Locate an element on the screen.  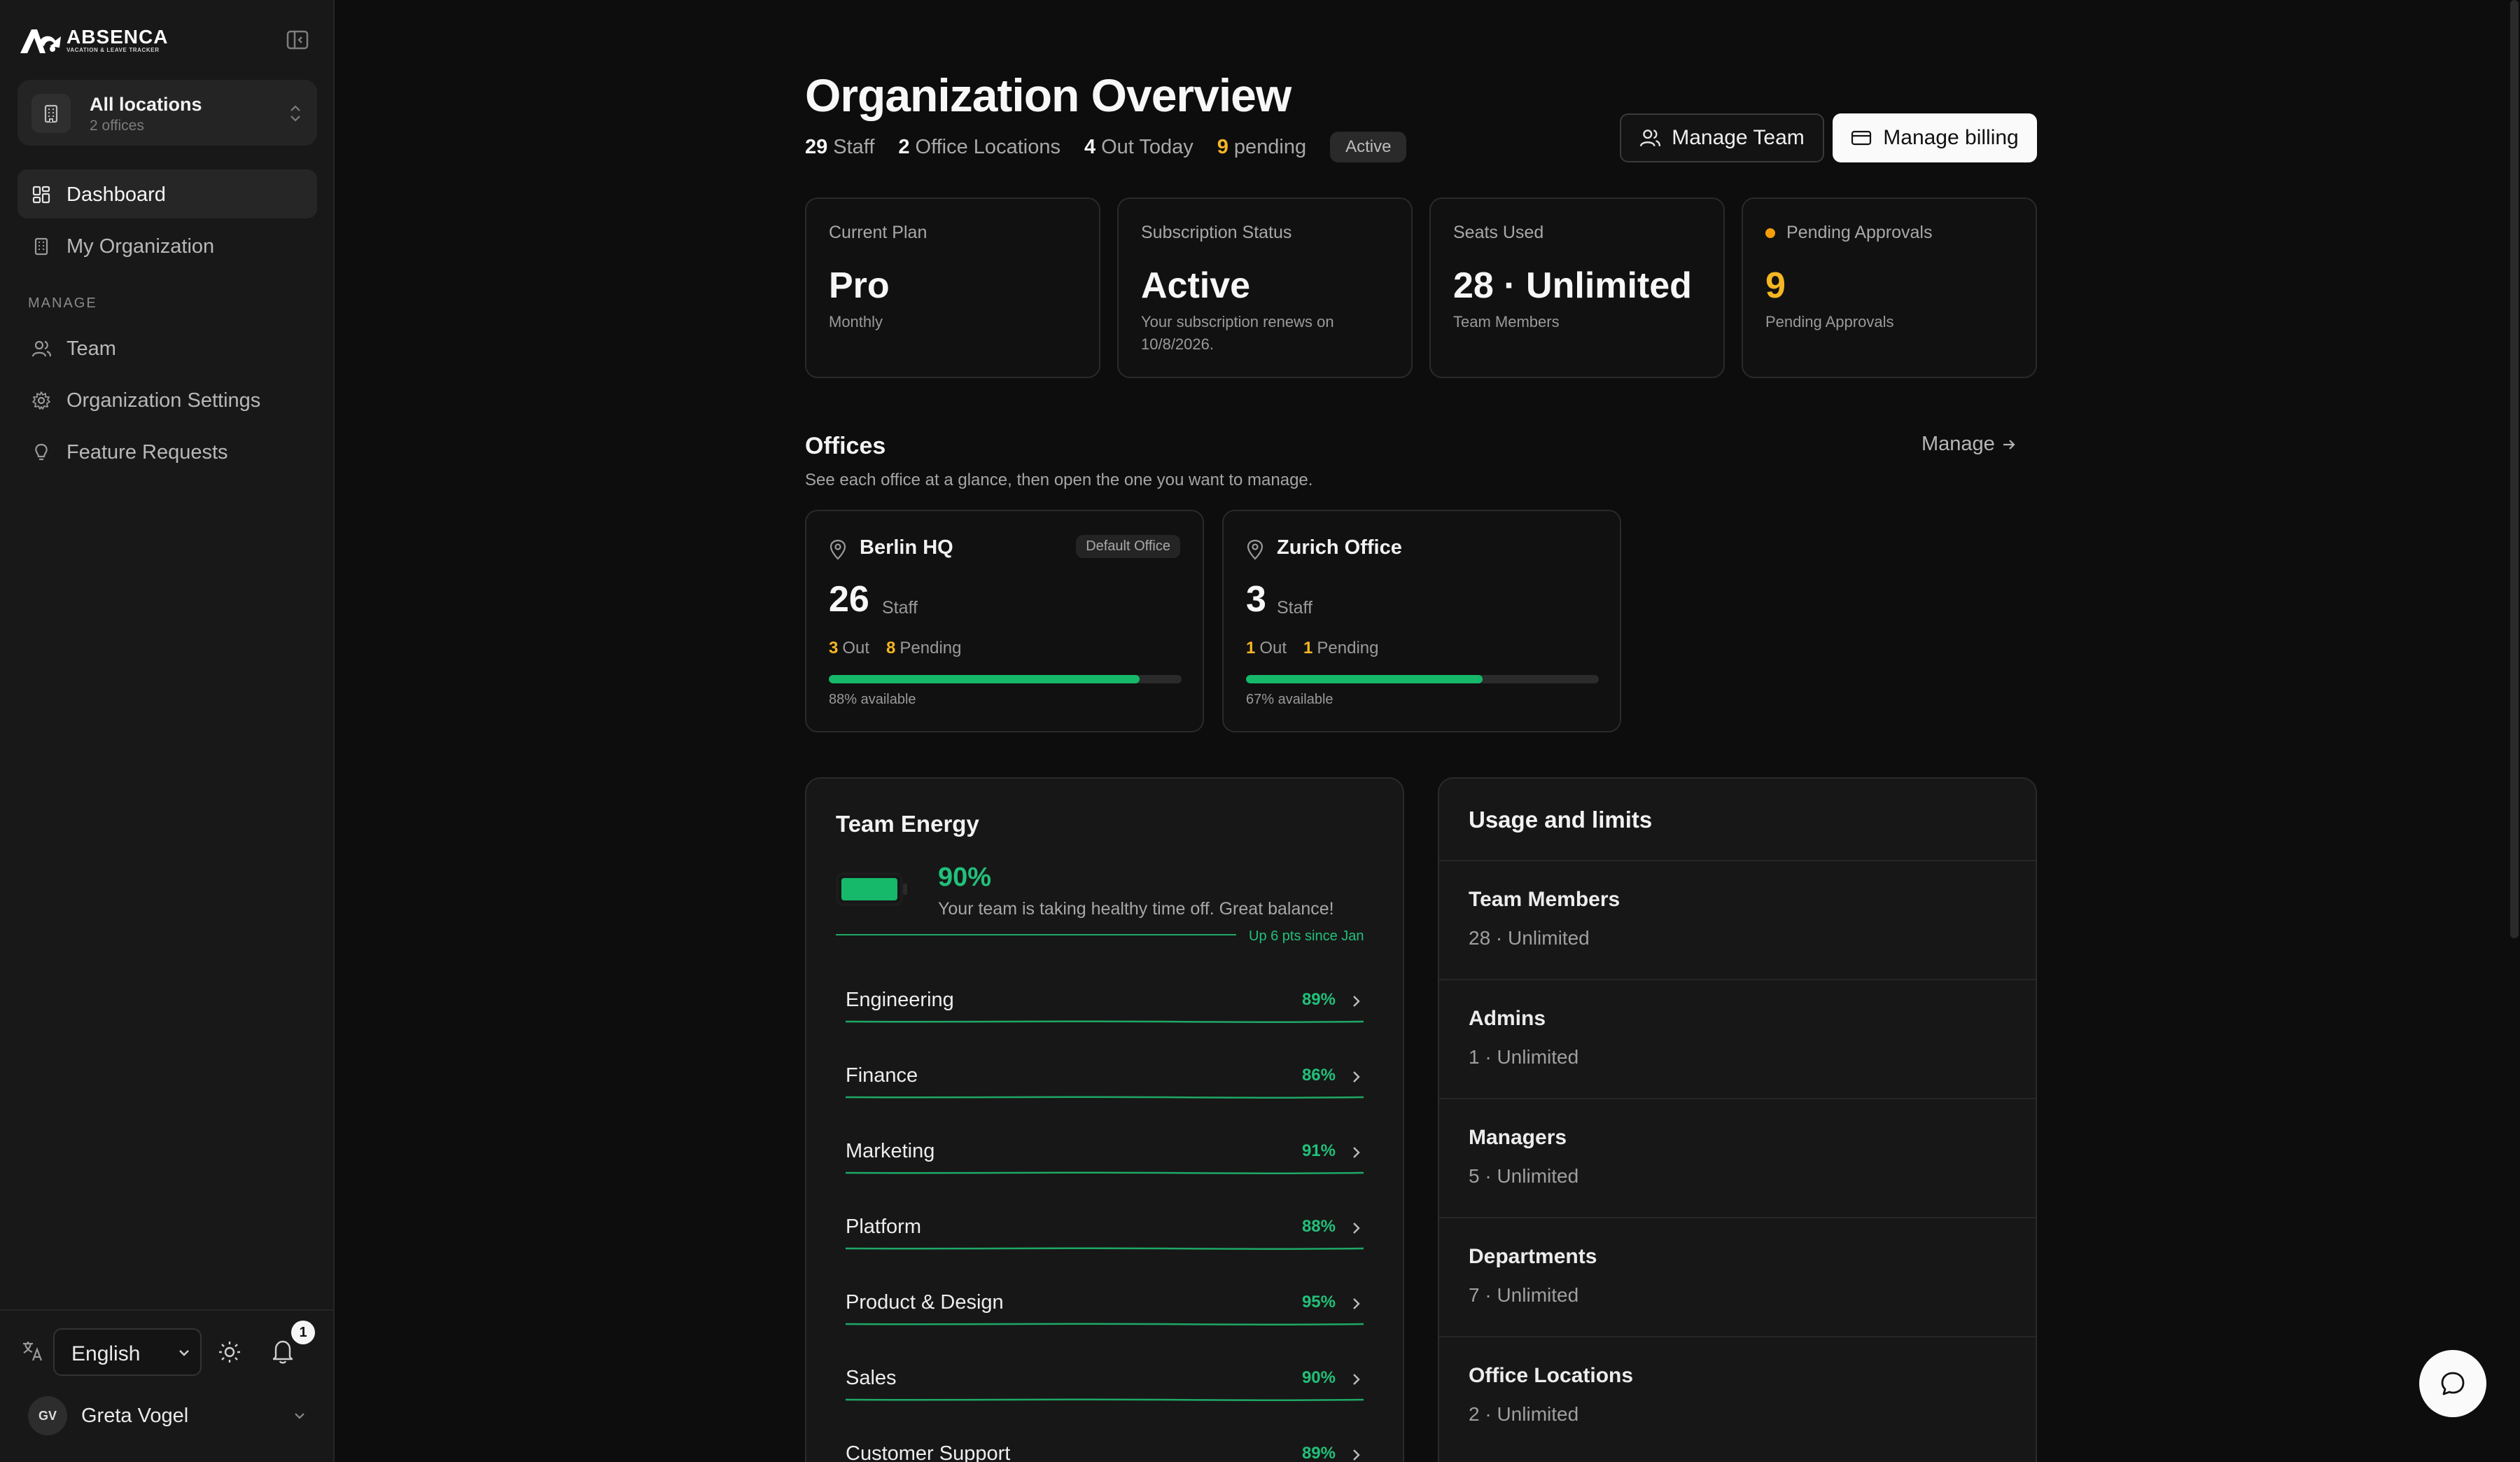
nav-item-team: Team is located at coordinates (167, 348).